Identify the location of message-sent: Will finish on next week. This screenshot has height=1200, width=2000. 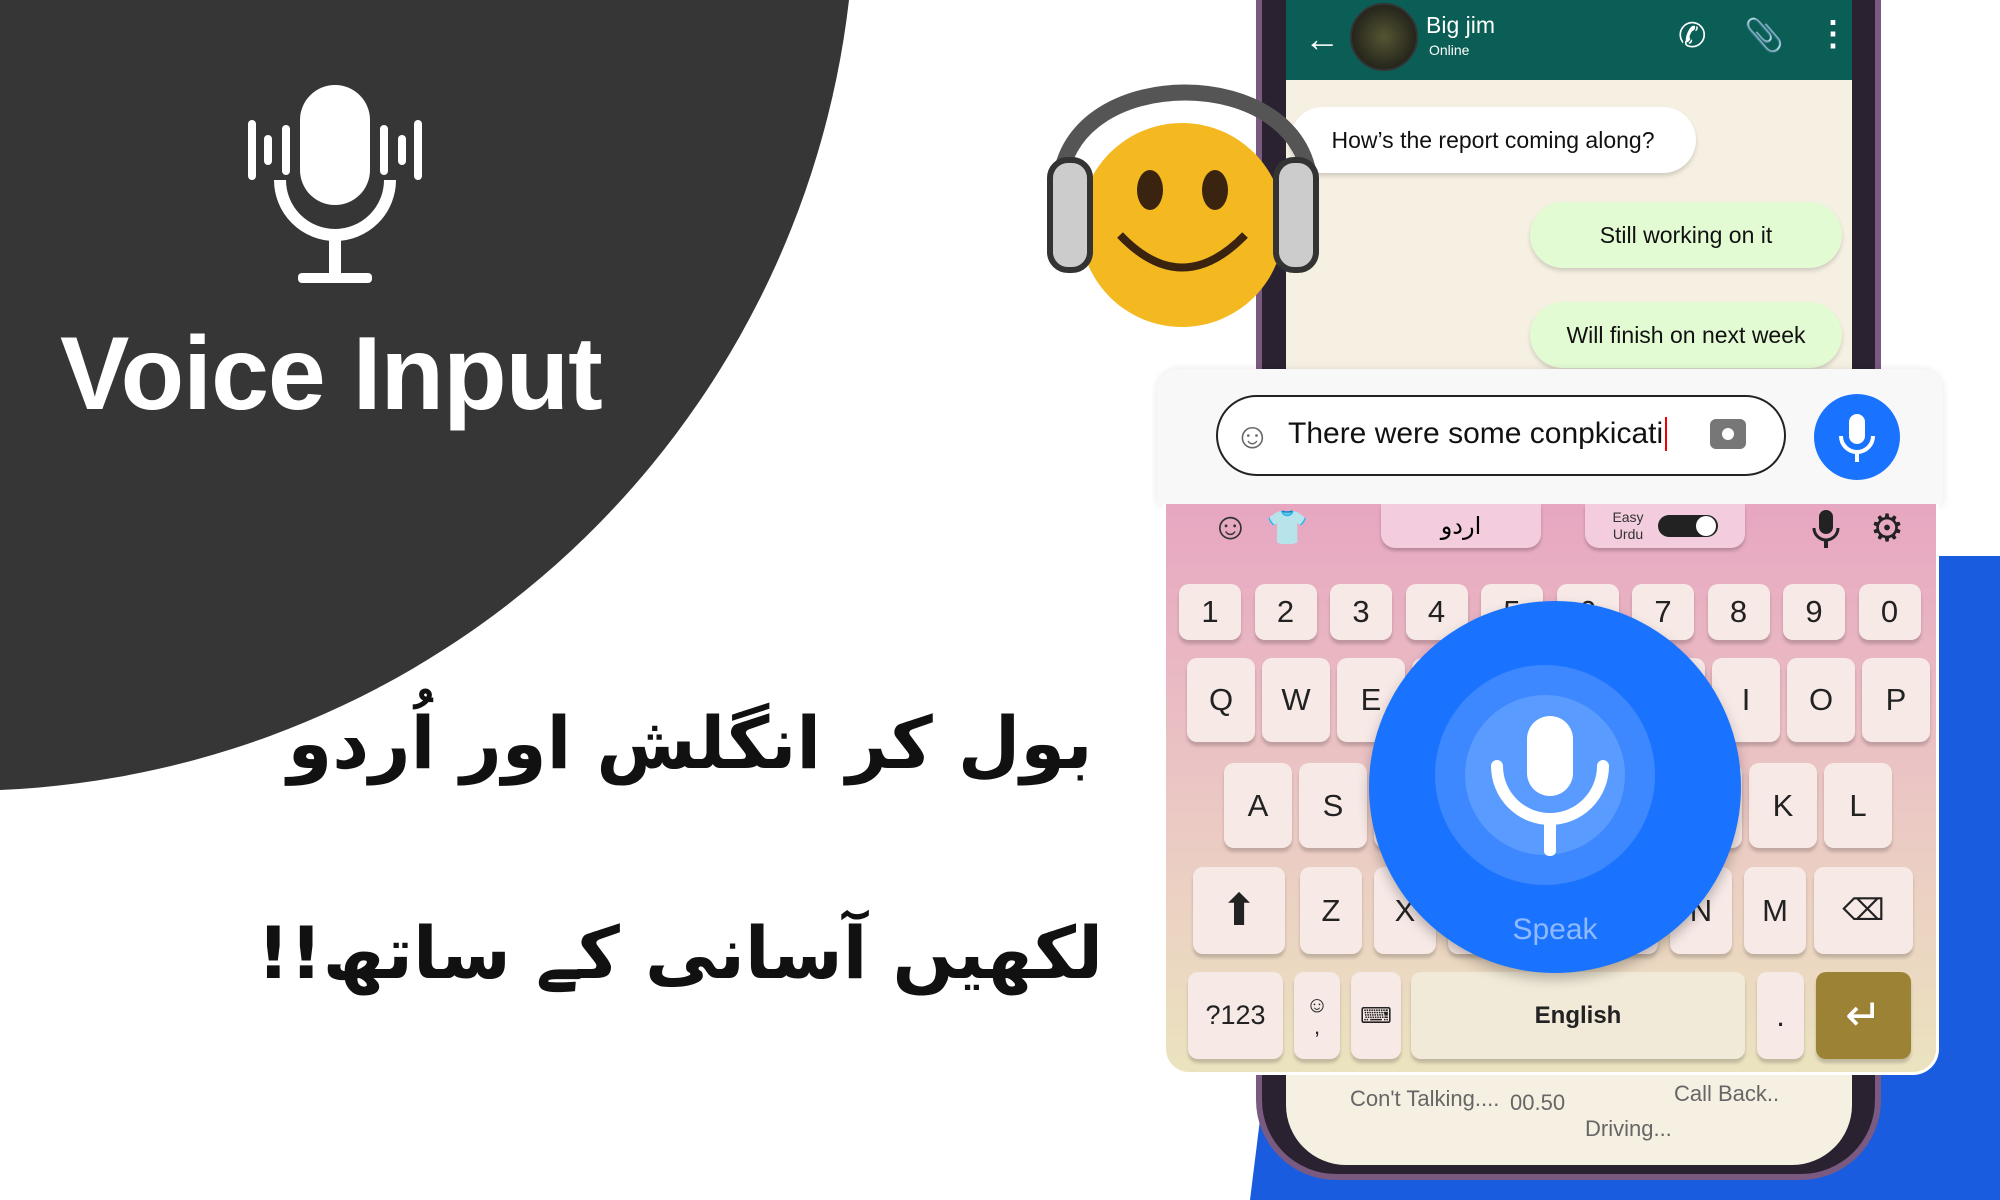
(1686, 335).